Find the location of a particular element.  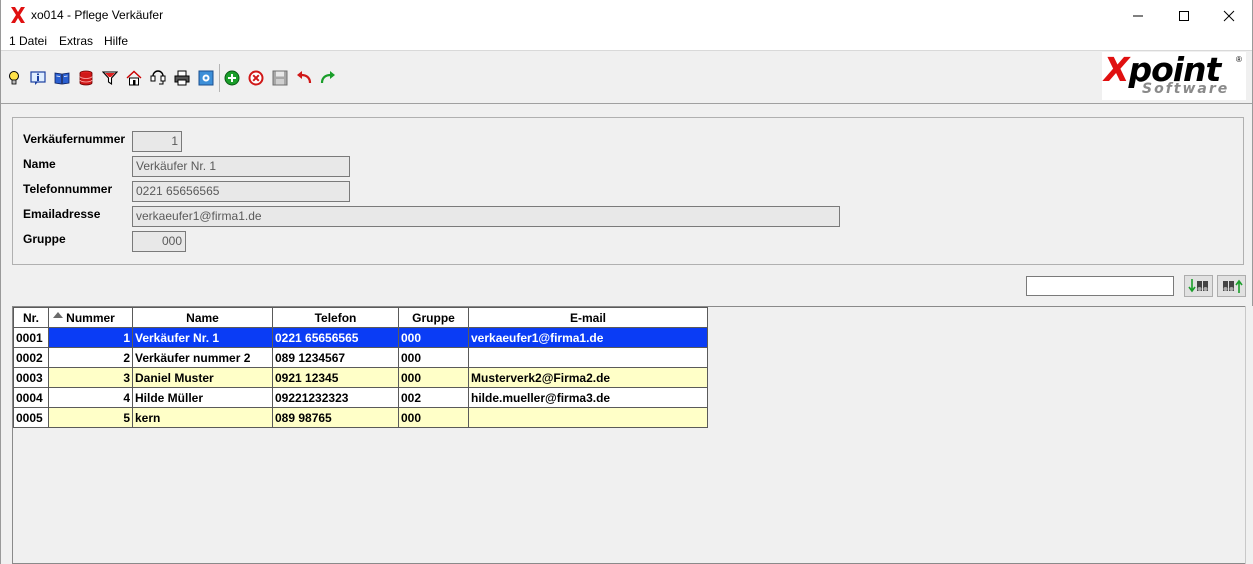

cell-email: Musterverk2@Firma2.de is located at coordinates (588, 377).